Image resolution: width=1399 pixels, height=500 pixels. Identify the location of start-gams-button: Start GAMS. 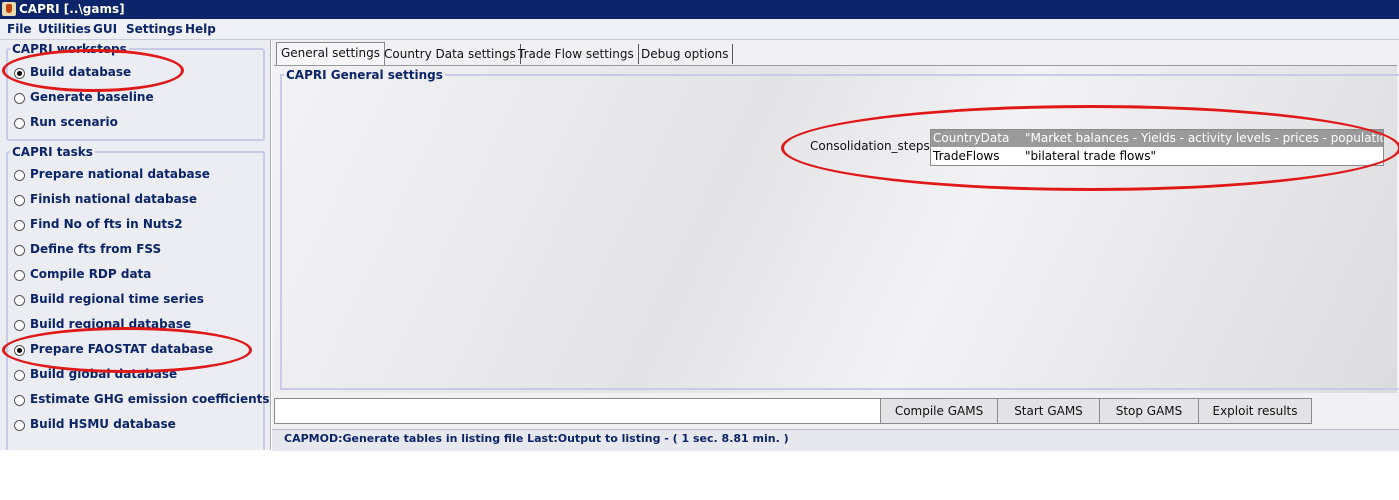
(1048, 411).